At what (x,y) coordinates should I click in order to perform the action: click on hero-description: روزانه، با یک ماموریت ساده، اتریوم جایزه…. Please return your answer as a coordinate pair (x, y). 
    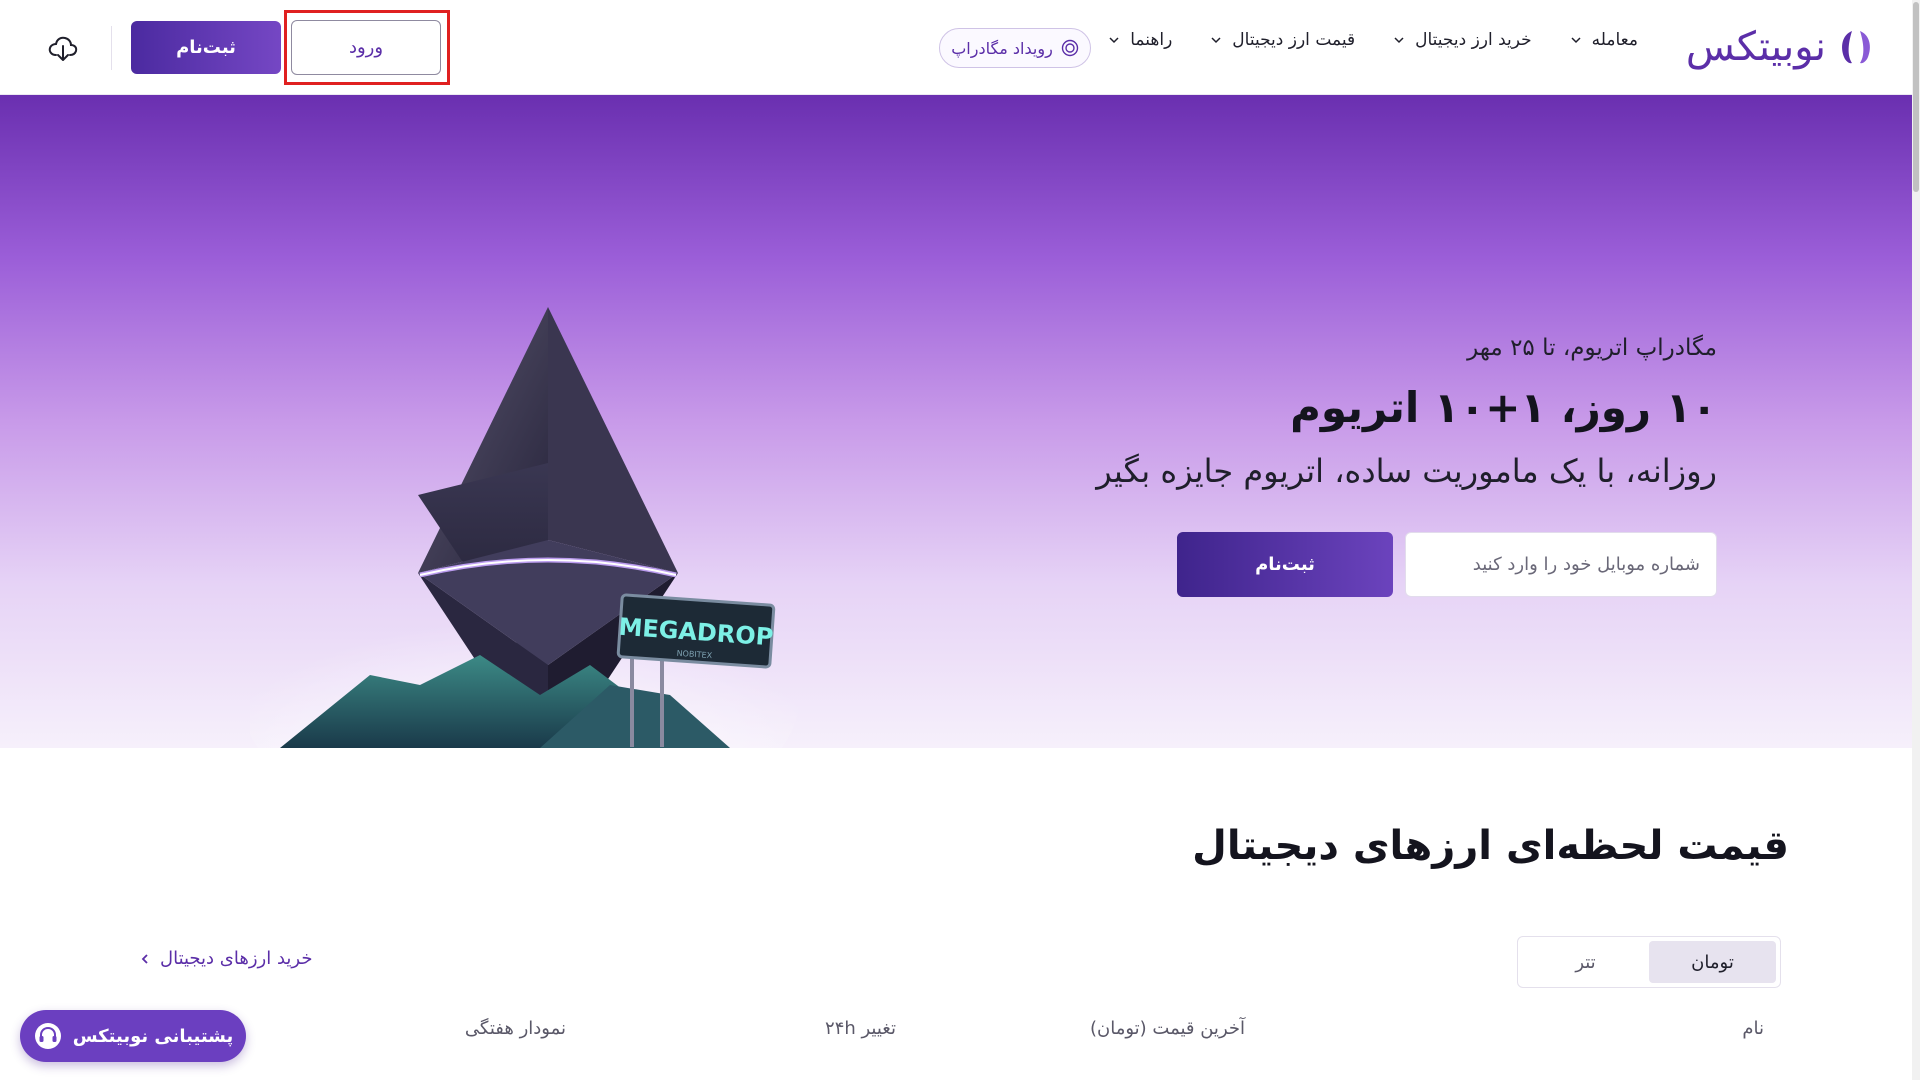
    Looking at the image, I should click on (1406, 471).